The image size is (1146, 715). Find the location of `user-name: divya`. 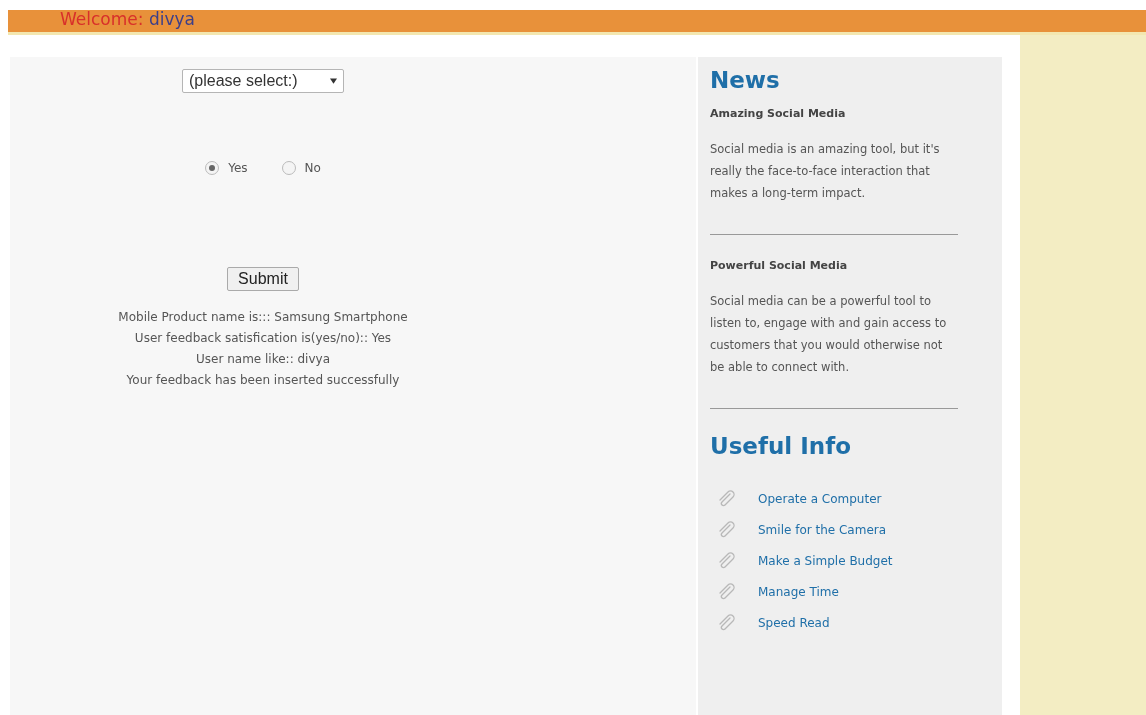

user-name: divya is located at coordinates (171, 19).